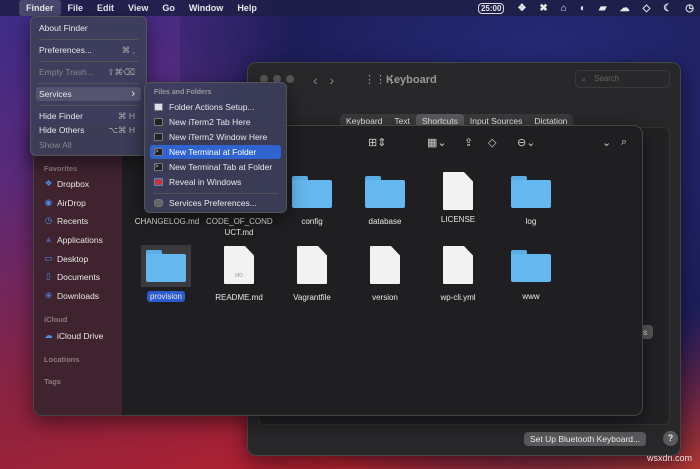 The image size is (700, 469). Describe the element at coordinates (88, 94) in the screenshot. I see `menu-item-services: Services ›` at that location.